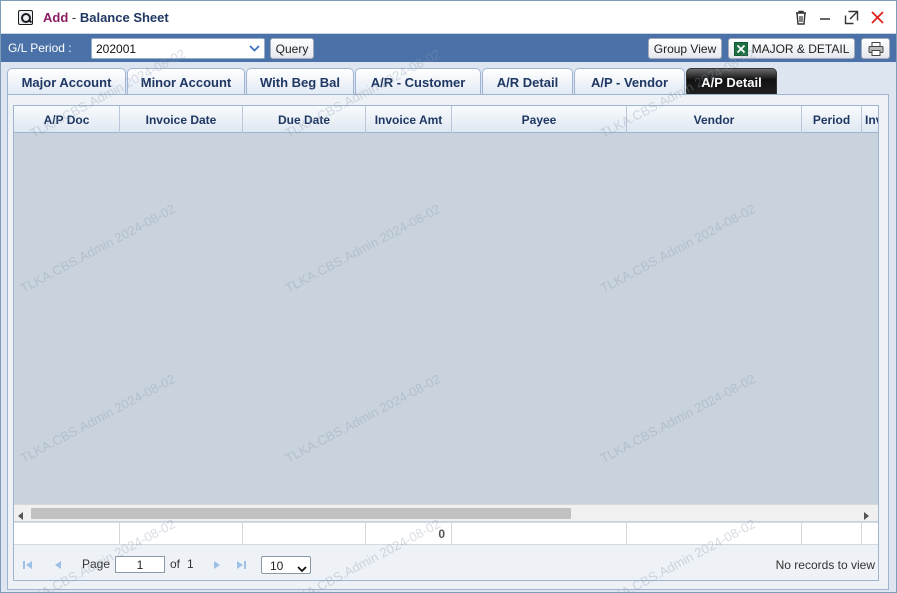 The image size is (897, 593). I want to click on grid-footer-row: 0, so click(446, 533).